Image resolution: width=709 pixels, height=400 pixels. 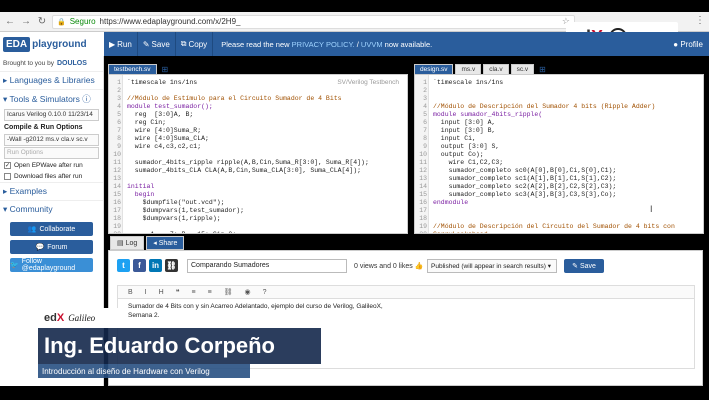 I want to click on code-text: output Co);, so click(x=458, y=154).